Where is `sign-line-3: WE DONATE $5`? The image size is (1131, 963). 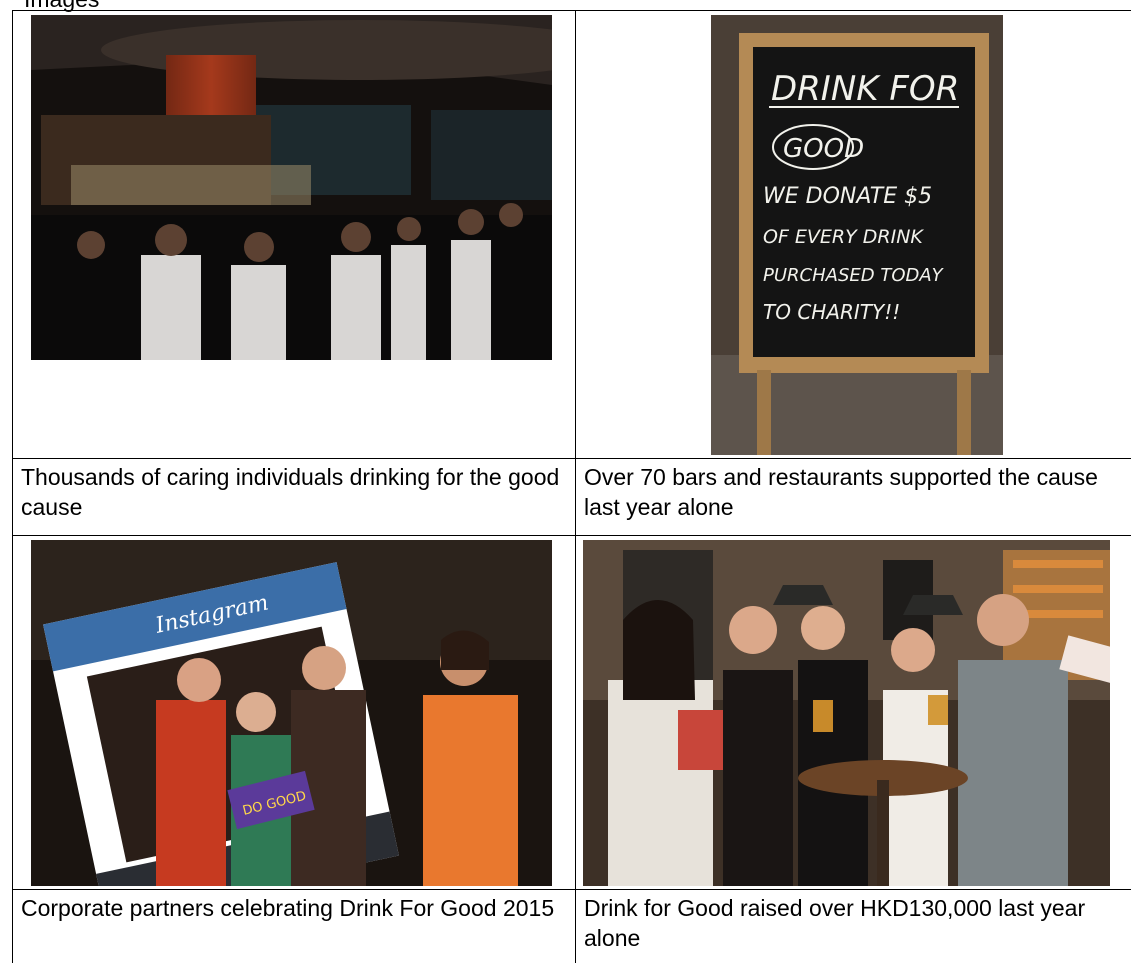
sign-line-3: WE DONATE $5 is located at coordinates (847, 196).